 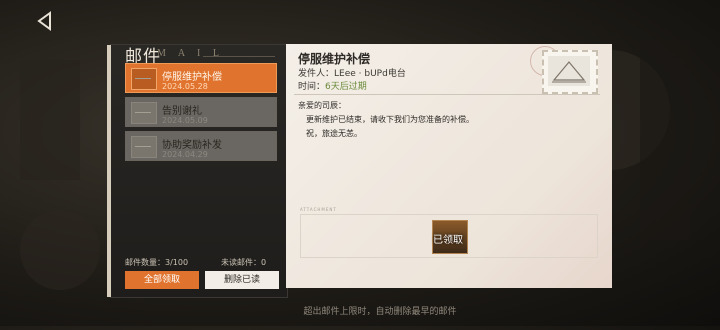 I want to click on letter-body-line1: 更新维护已结束，请收下我们为您准备的补偿。, so click(x=390, y=119).